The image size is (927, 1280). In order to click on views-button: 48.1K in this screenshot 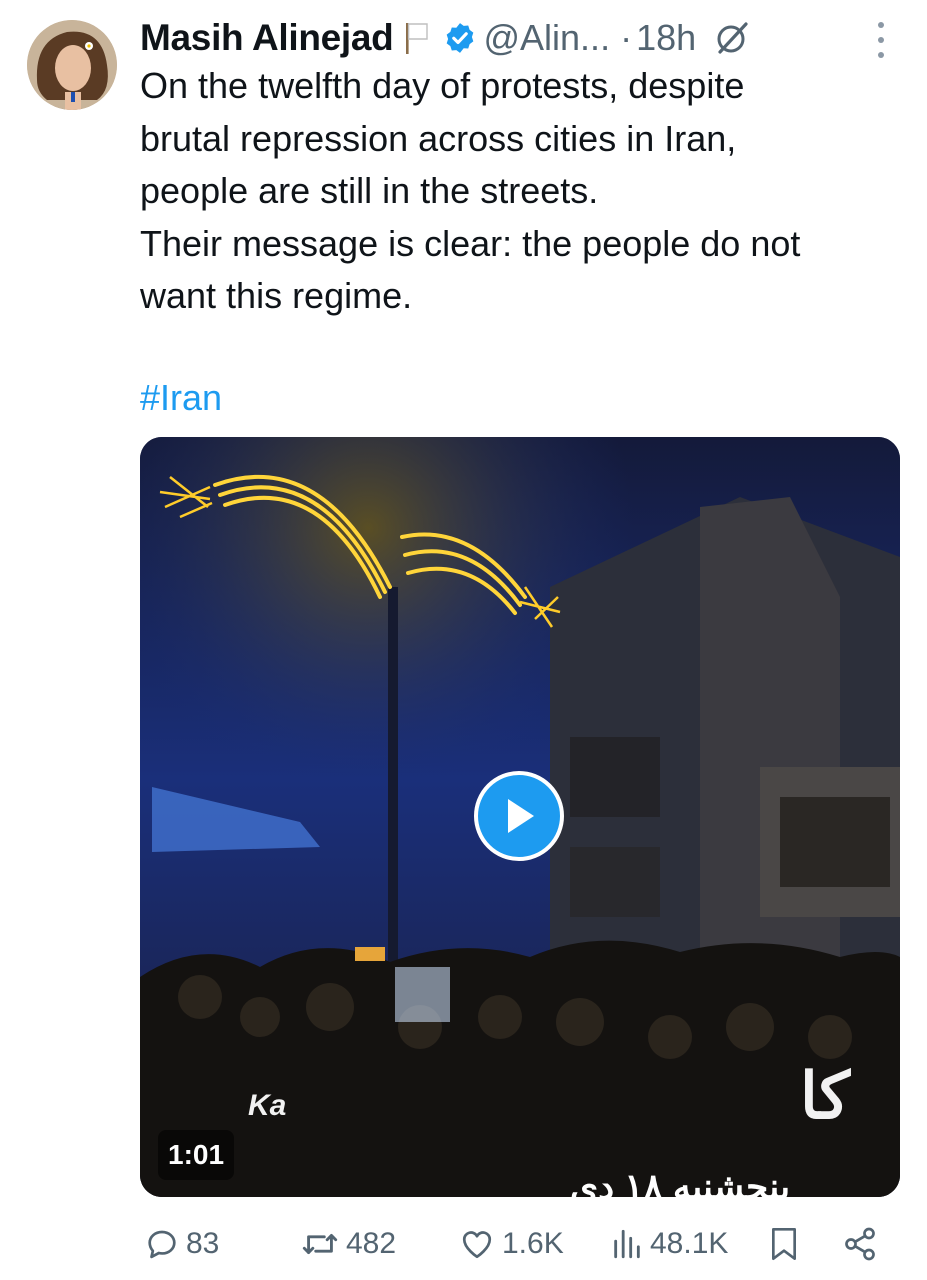, I will do `click(669, 1244)`.